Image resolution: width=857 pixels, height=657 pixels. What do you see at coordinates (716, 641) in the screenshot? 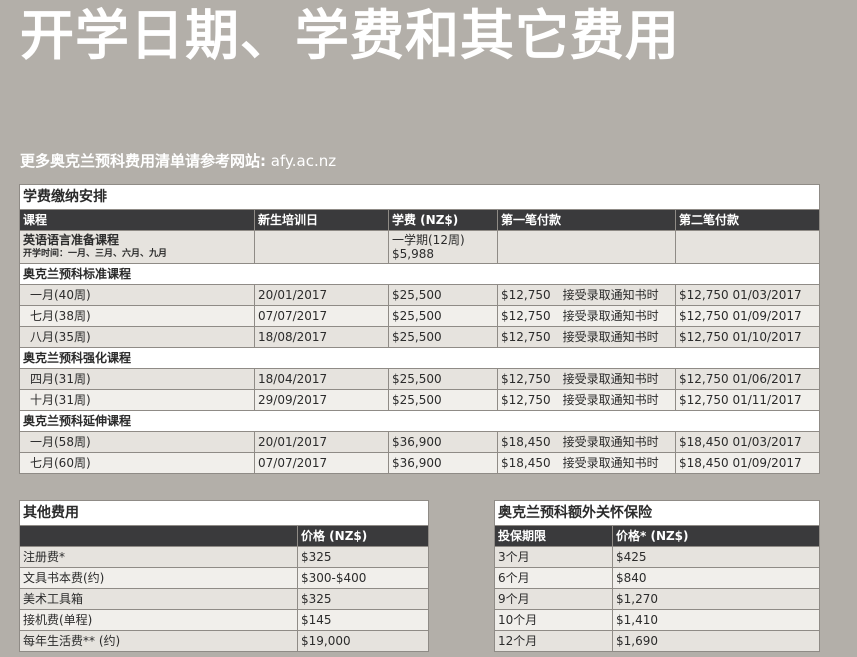
I see `insurance-price: $1,690` at bounding box center [716, 641].